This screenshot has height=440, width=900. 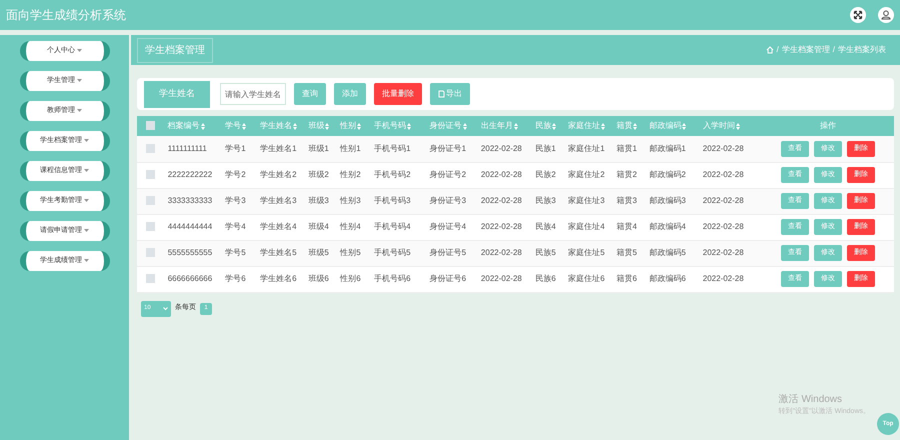 What do you see at coordinates (451, 175) in the screenshot?
I see `table-cell: 身份证号2` at bounding box center [451, 175].